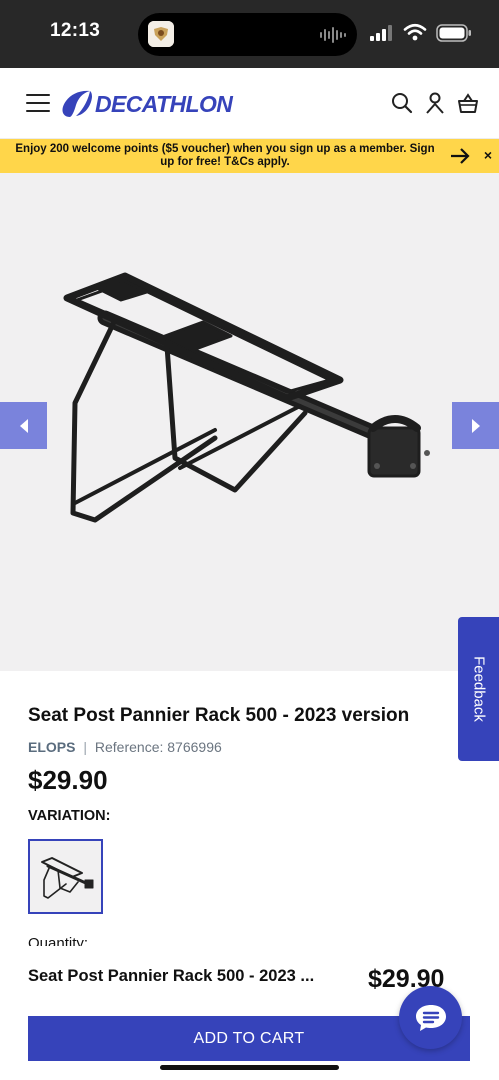  What do you see at coordinates (77, 103) in the screenshot?
I see `decathlon-logo-mark-icon` at bounding box center [77, 103].